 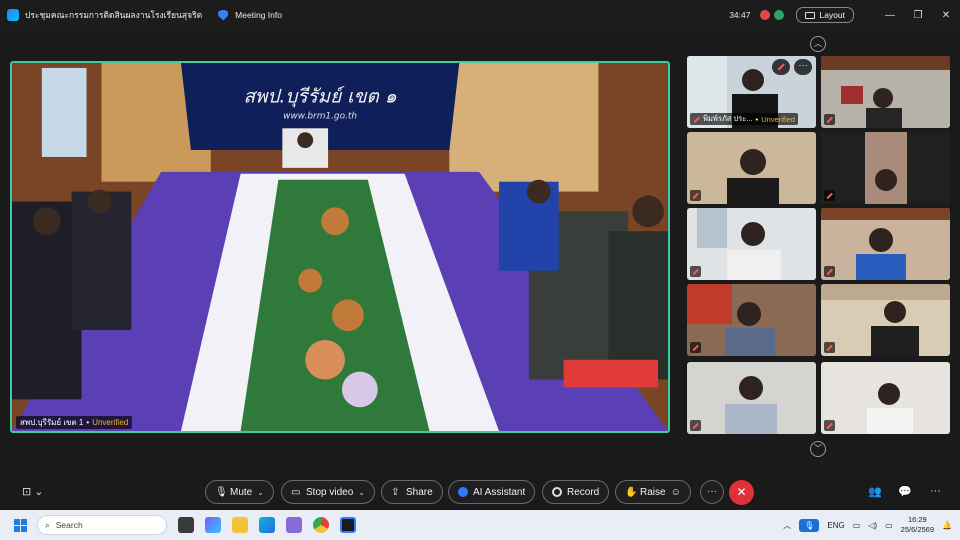 I want to click on taskbar-search-input: ⌕ Search, so click(x=102, y=525).